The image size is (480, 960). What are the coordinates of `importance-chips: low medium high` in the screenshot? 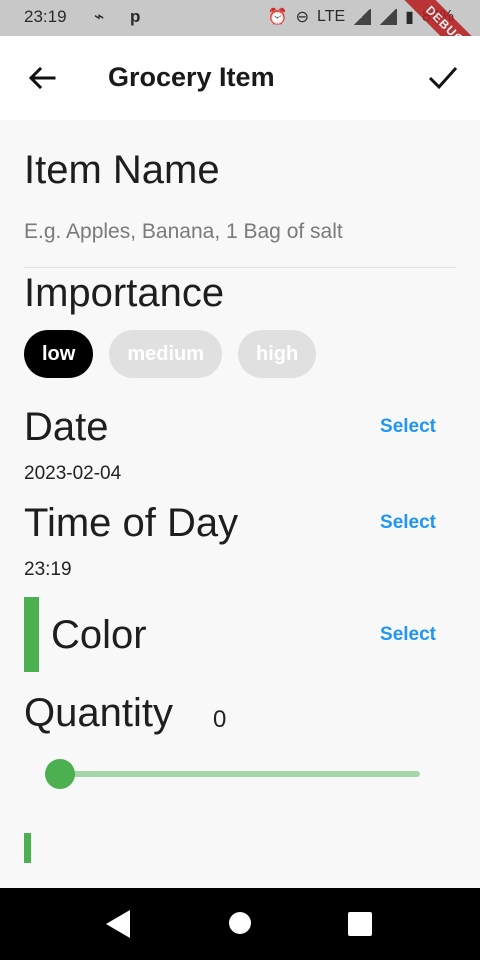 It's located at (170, 354).